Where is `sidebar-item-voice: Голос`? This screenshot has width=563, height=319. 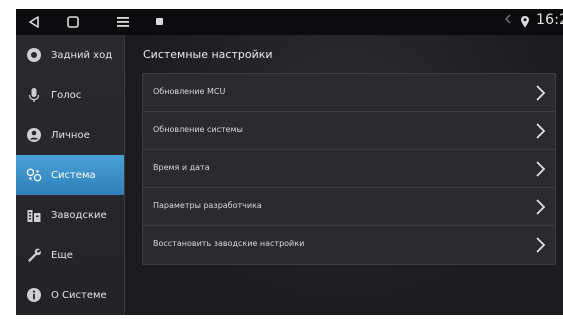 sidebar-item-voice: Голос is located at coordinates (70, 95).